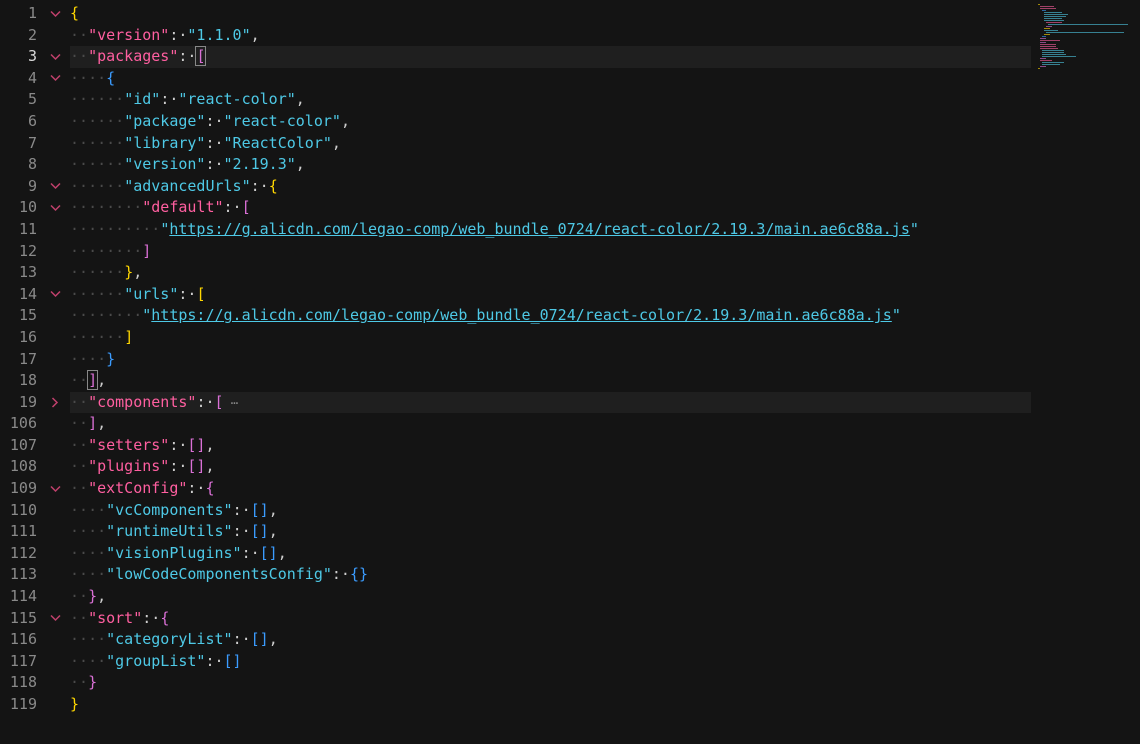 Image resolution: width=1140 pixels, height=744 pixels. Describe the element at coordinates (55, 403) in the screenshot. I see `chevron-right-icon` at that location.